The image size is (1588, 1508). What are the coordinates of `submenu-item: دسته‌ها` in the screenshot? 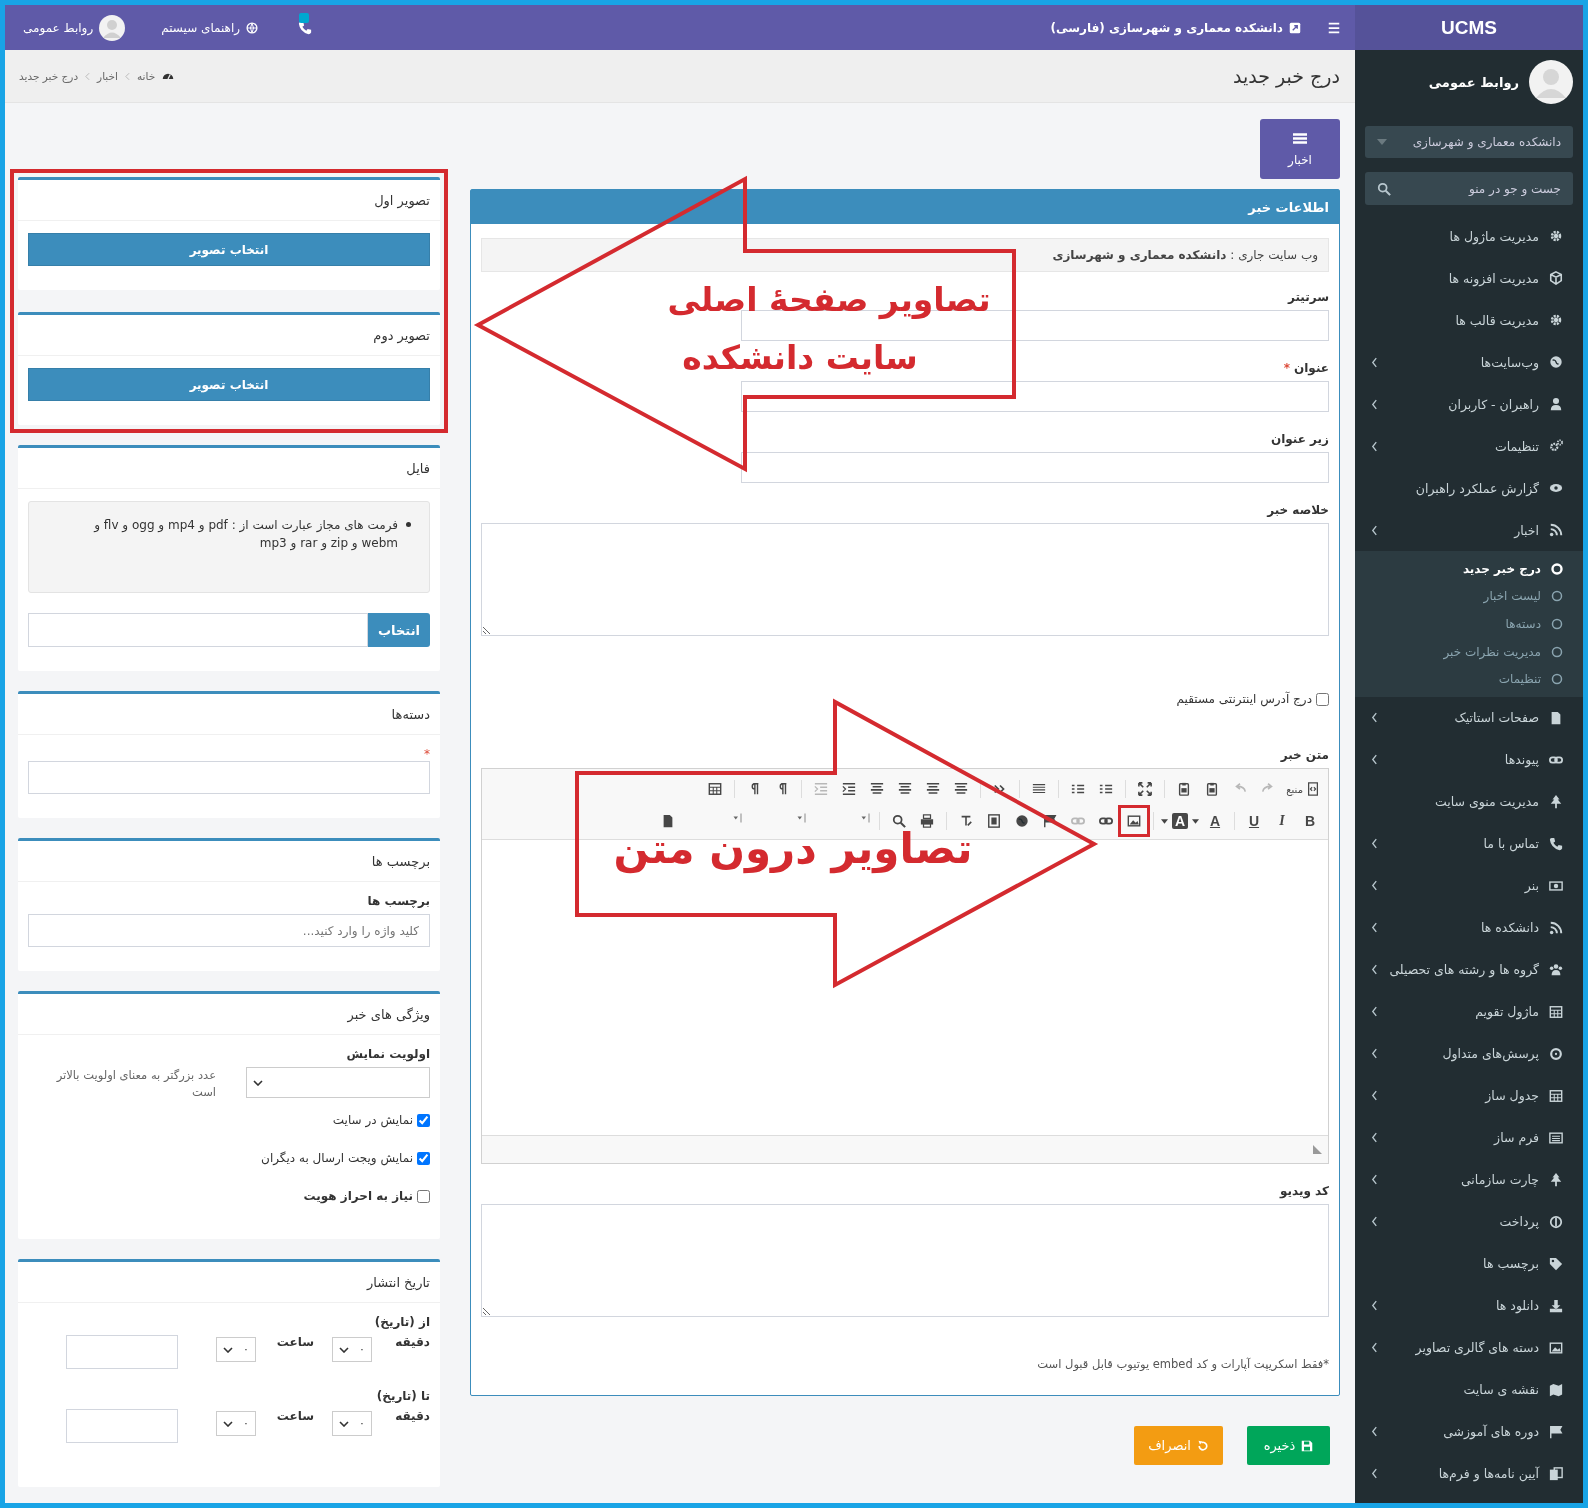 It's located at (1469, 624).